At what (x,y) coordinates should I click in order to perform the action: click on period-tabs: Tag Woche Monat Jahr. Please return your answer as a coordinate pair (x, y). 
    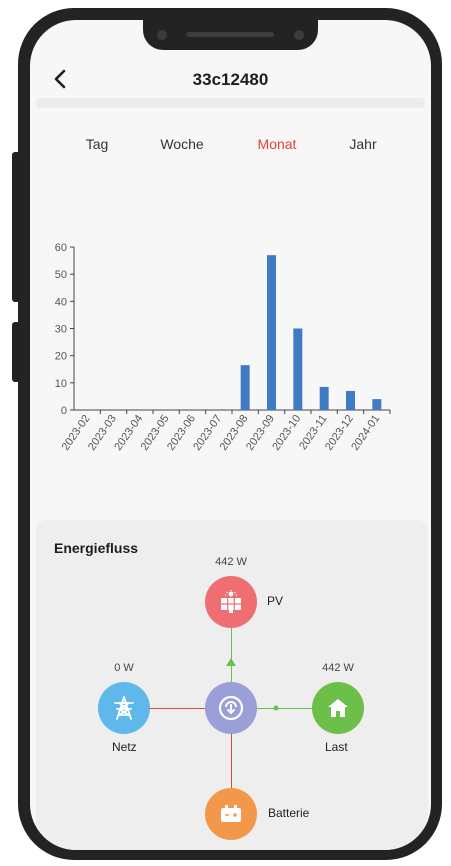
    Looking at the image, I should click on (230, 148).